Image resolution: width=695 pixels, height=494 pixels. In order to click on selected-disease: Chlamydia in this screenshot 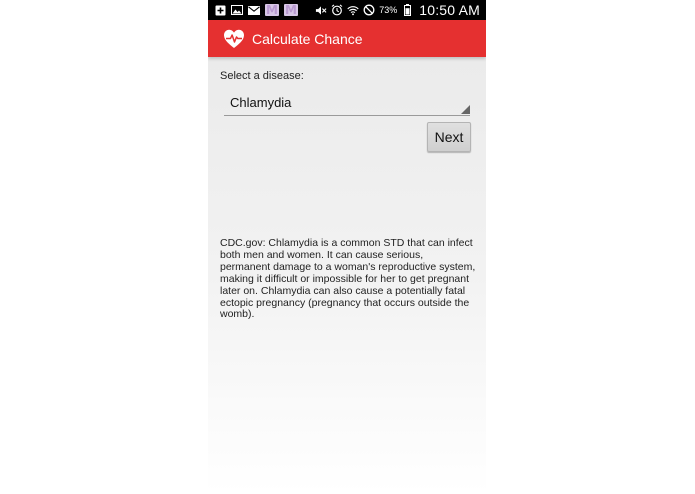, I will do `click(261, 102)`.